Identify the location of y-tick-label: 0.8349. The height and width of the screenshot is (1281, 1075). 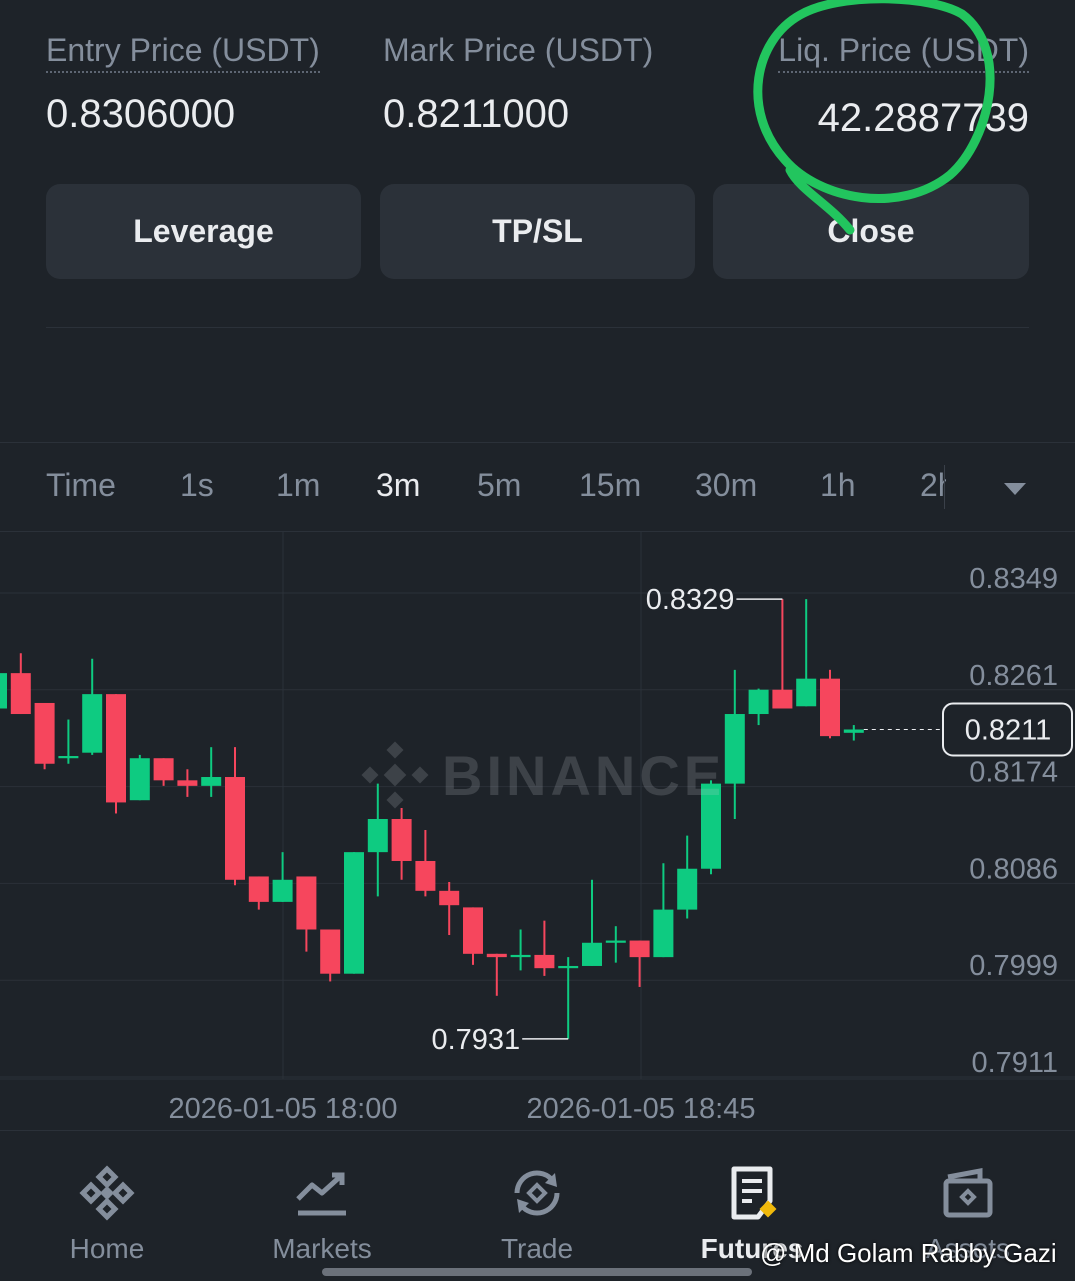
(1013, 579).